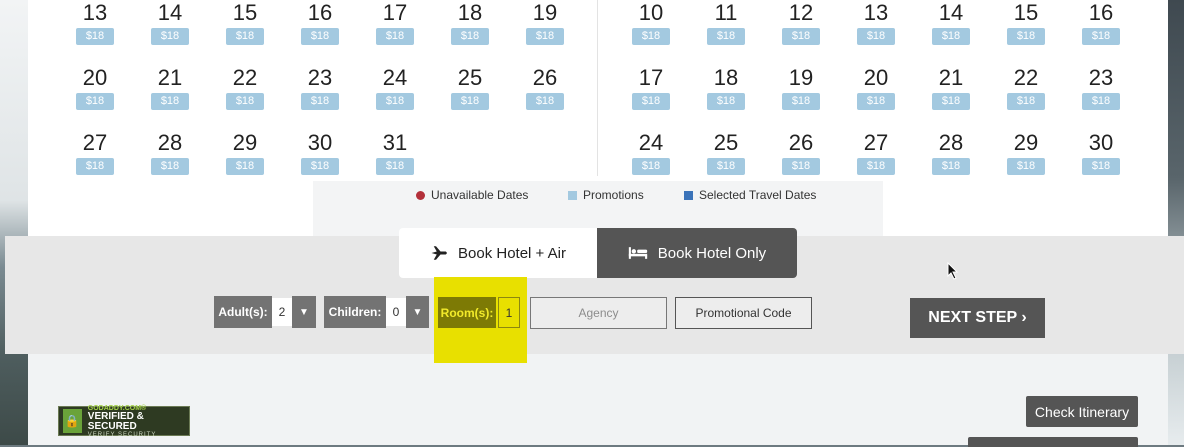  I want to click on selected-square-icon, so click(688, 195).